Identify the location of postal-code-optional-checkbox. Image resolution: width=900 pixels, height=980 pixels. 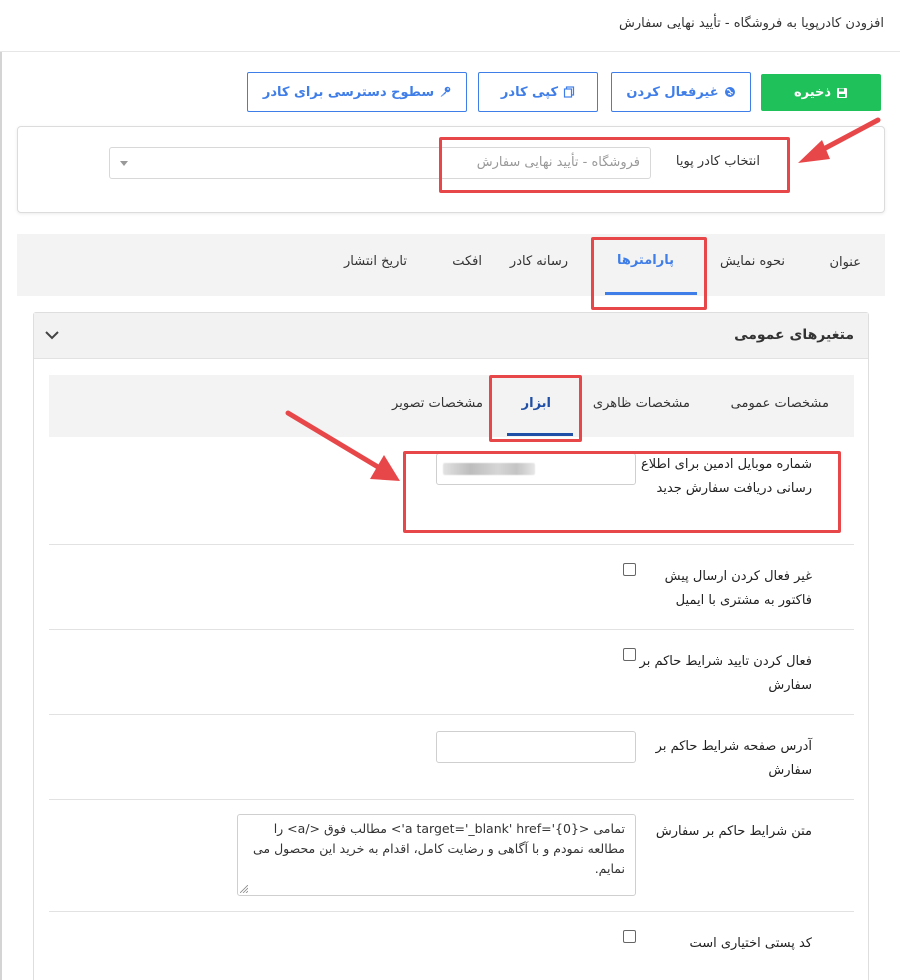
(629, 936).